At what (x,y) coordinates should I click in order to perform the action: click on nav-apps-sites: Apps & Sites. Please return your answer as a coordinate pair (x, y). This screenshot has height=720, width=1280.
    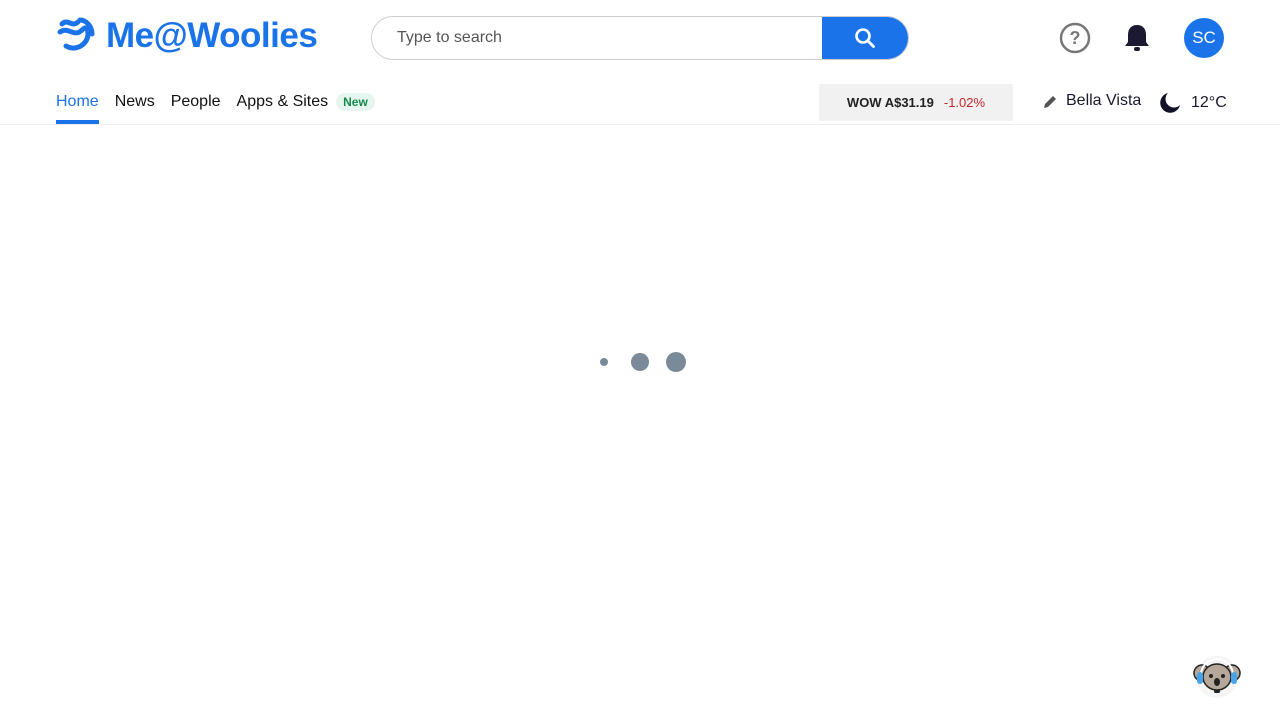
    Looking at the image, I should click on (283, 102).